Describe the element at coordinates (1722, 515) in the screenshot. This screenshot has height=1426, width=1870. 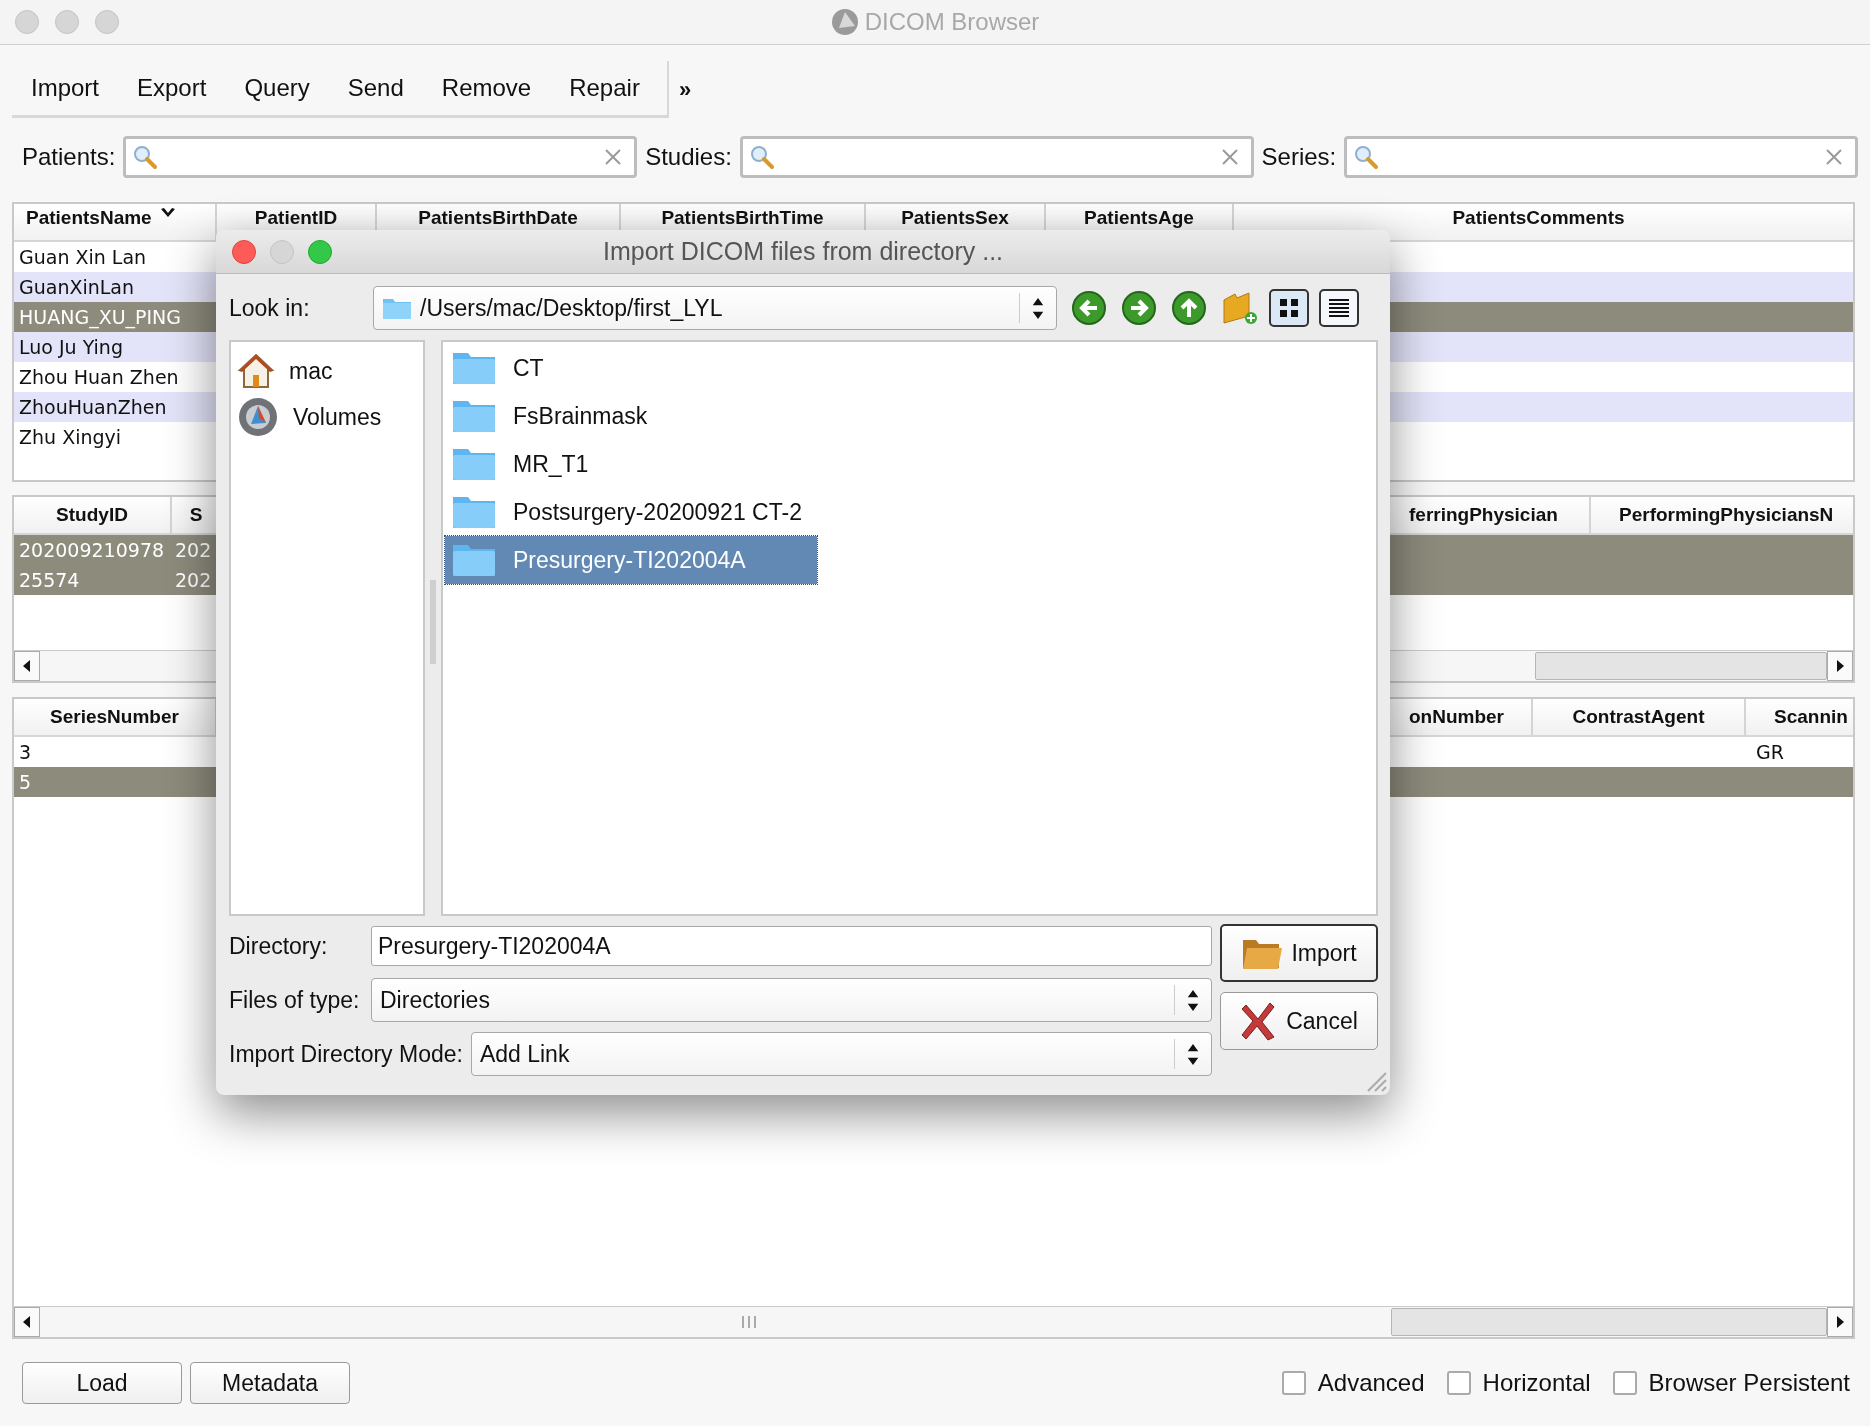
I see `column-header: PerformingPhysiciansN` at that location.